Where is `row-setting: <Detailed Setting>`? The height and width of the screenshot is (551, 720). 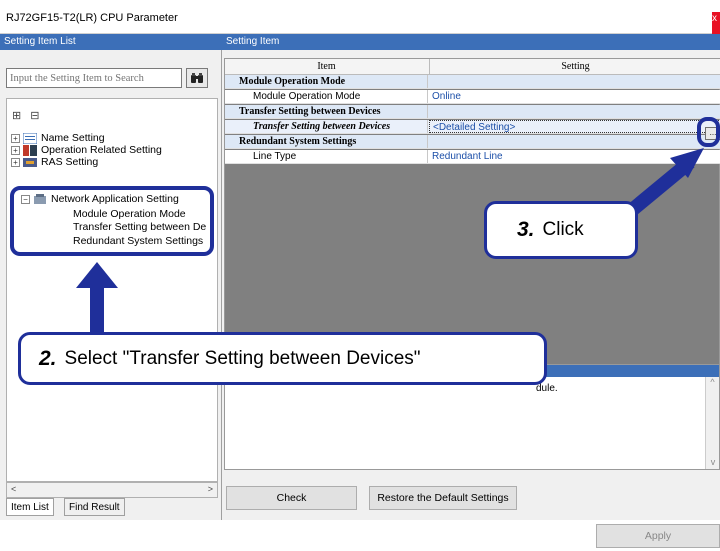
row-setting: <Detailed Setting> is located at coordinates (574, 126).